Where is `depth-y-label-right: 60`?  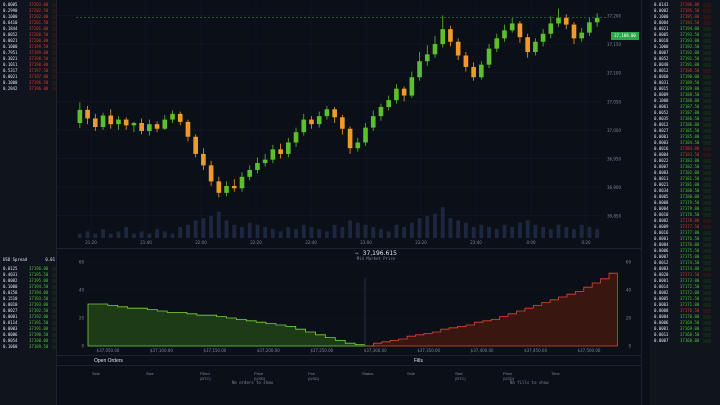 depth-y-label-right: 60 is located at coordinates (629, 262).